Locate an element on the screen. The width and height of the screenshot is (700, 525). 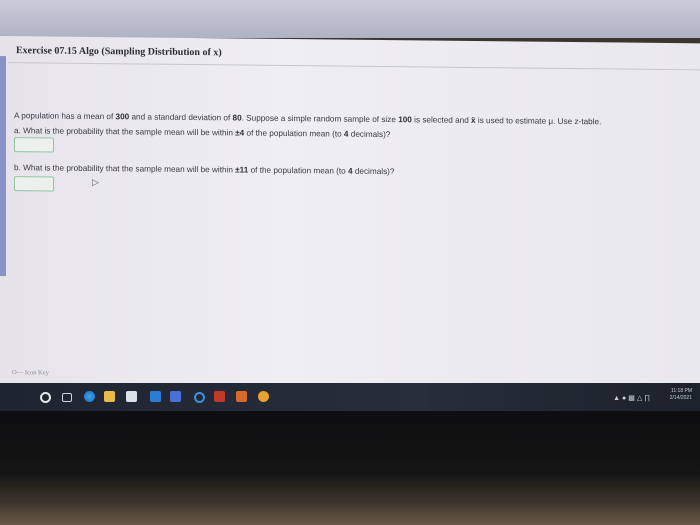
key-icon: O— is located at coordinates (18, 373).